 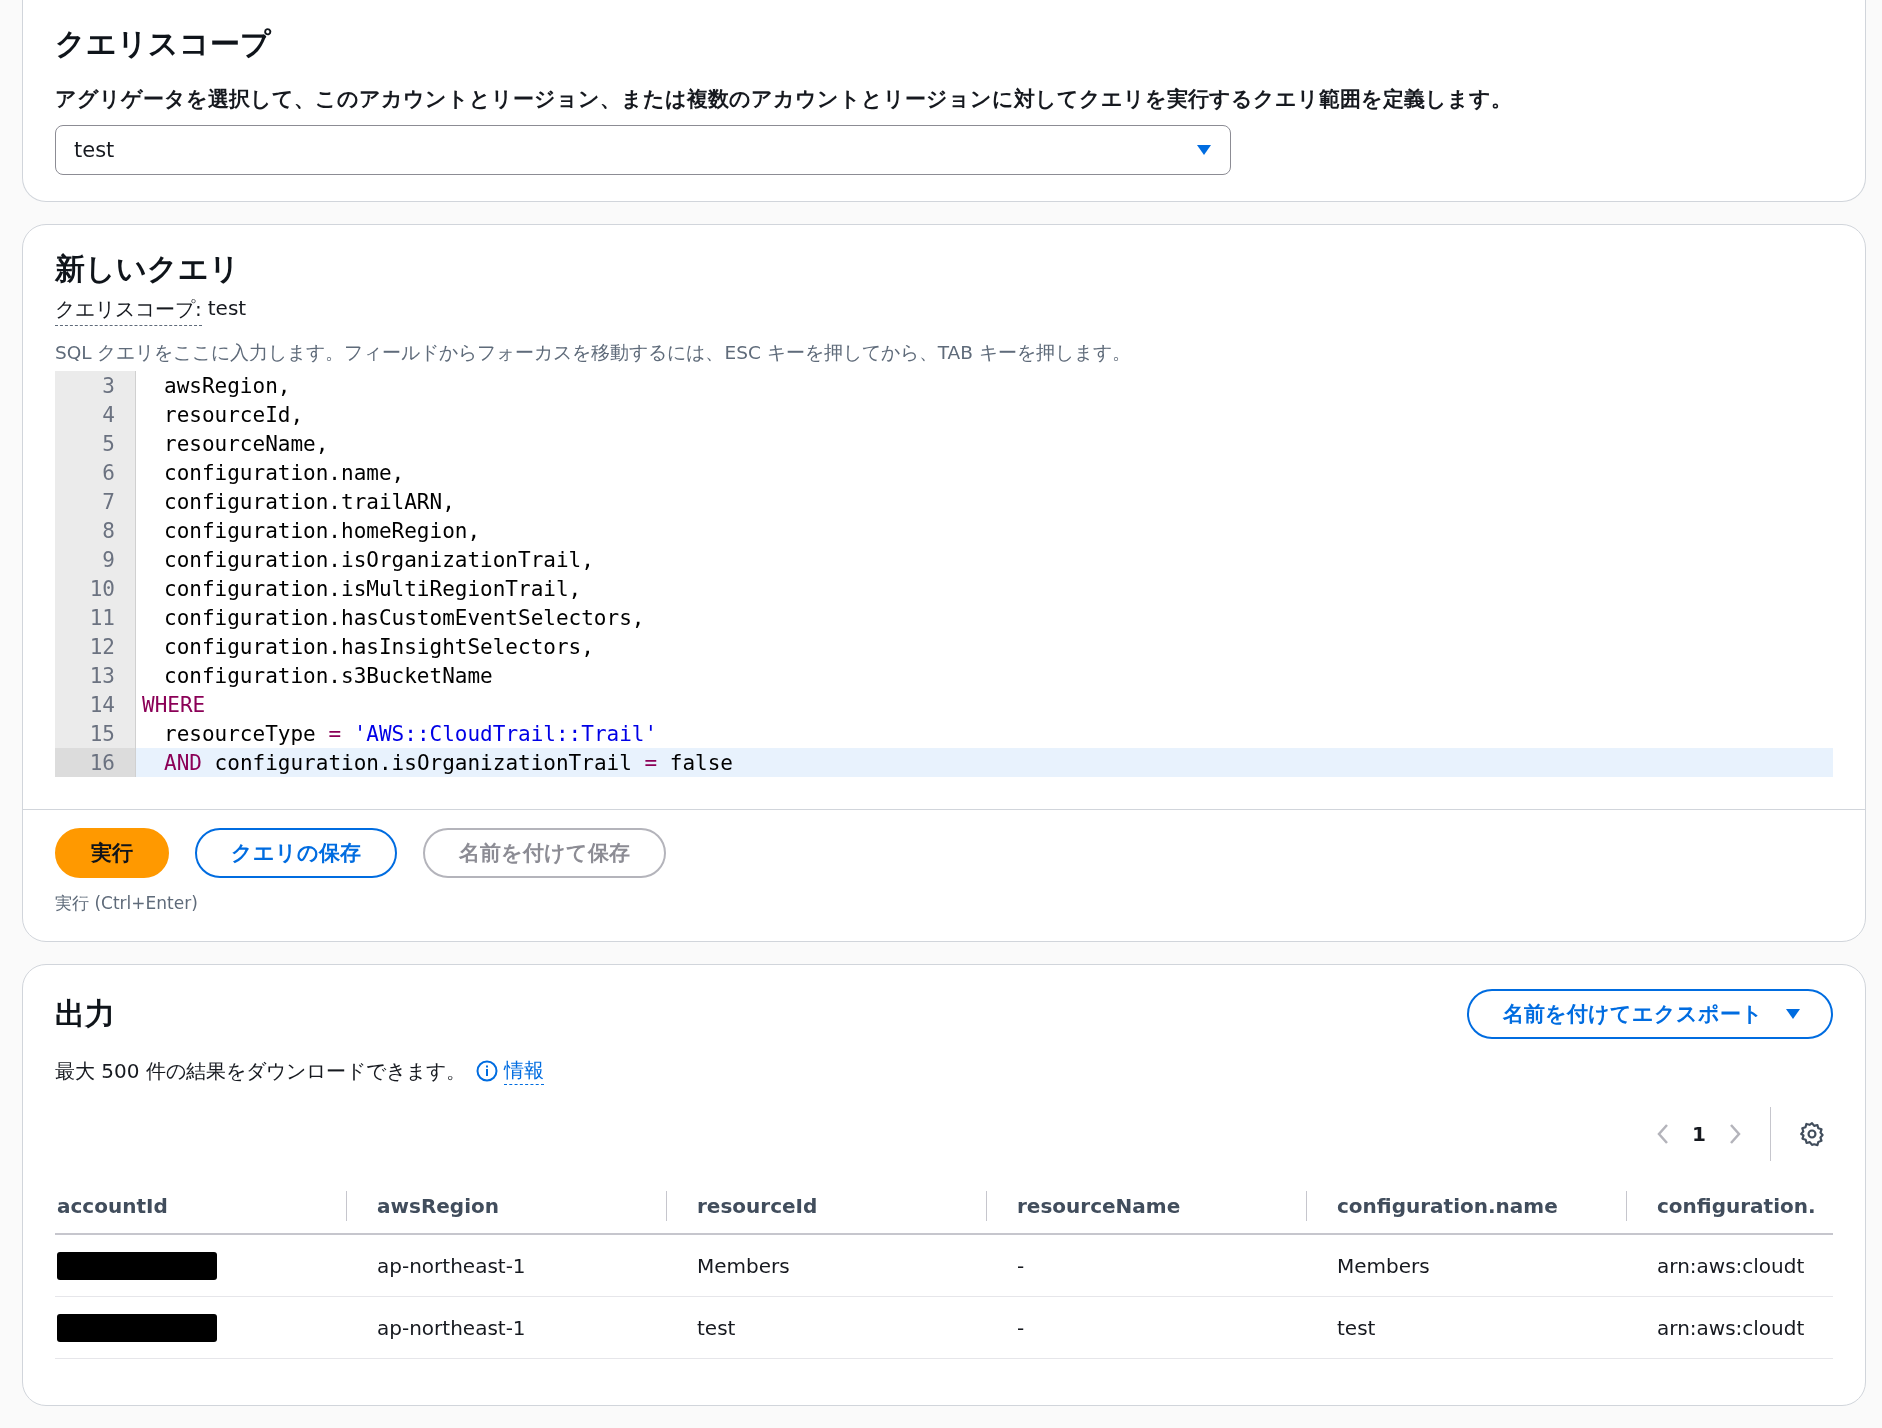 What do you see at coordinates (944, 530) in the screenshot?
I see `code-line: 8 configuration.homeRegion,` at bounding box center [944, 530].